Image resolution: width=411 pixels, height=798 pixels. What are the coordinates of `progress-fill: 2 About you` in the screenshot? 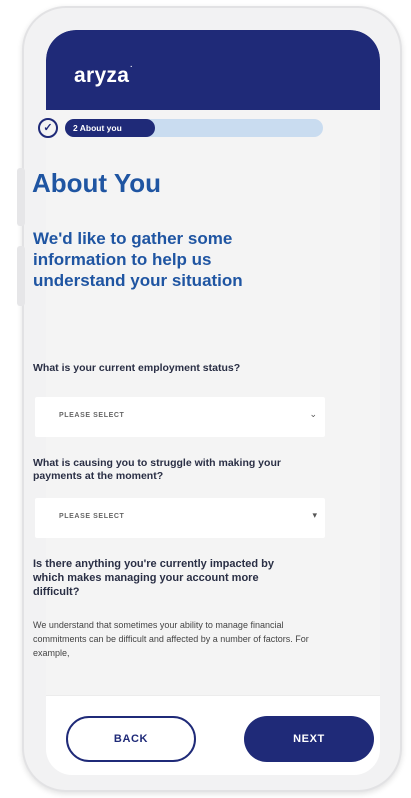 It's located at (110, 128).